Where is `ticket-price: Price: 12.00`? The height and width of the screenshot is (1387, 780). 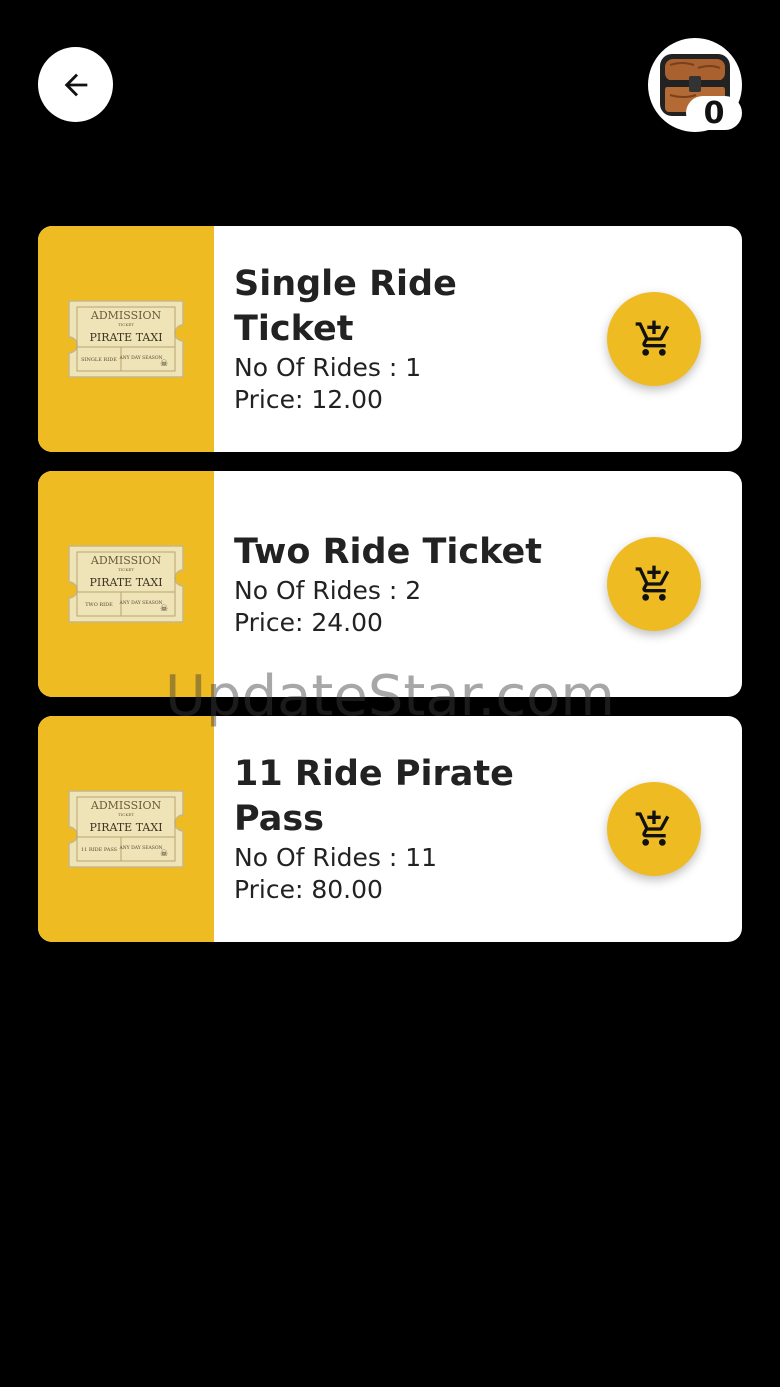 ticket-price: Price: 12.00 is located at coordinates (308, 399).